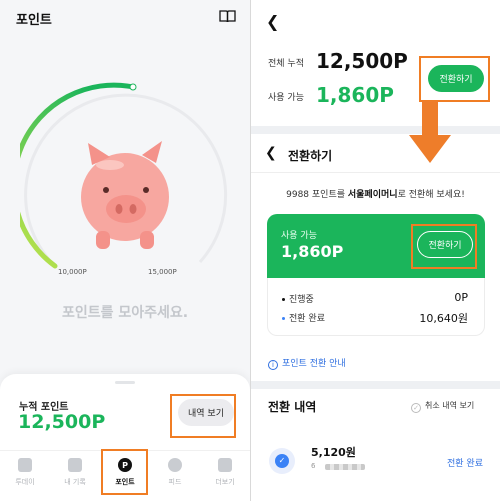  I want to click on convert-notice: 9988 포인트를 서울페이머니로 전환해 보세요!, so click(375, 193).